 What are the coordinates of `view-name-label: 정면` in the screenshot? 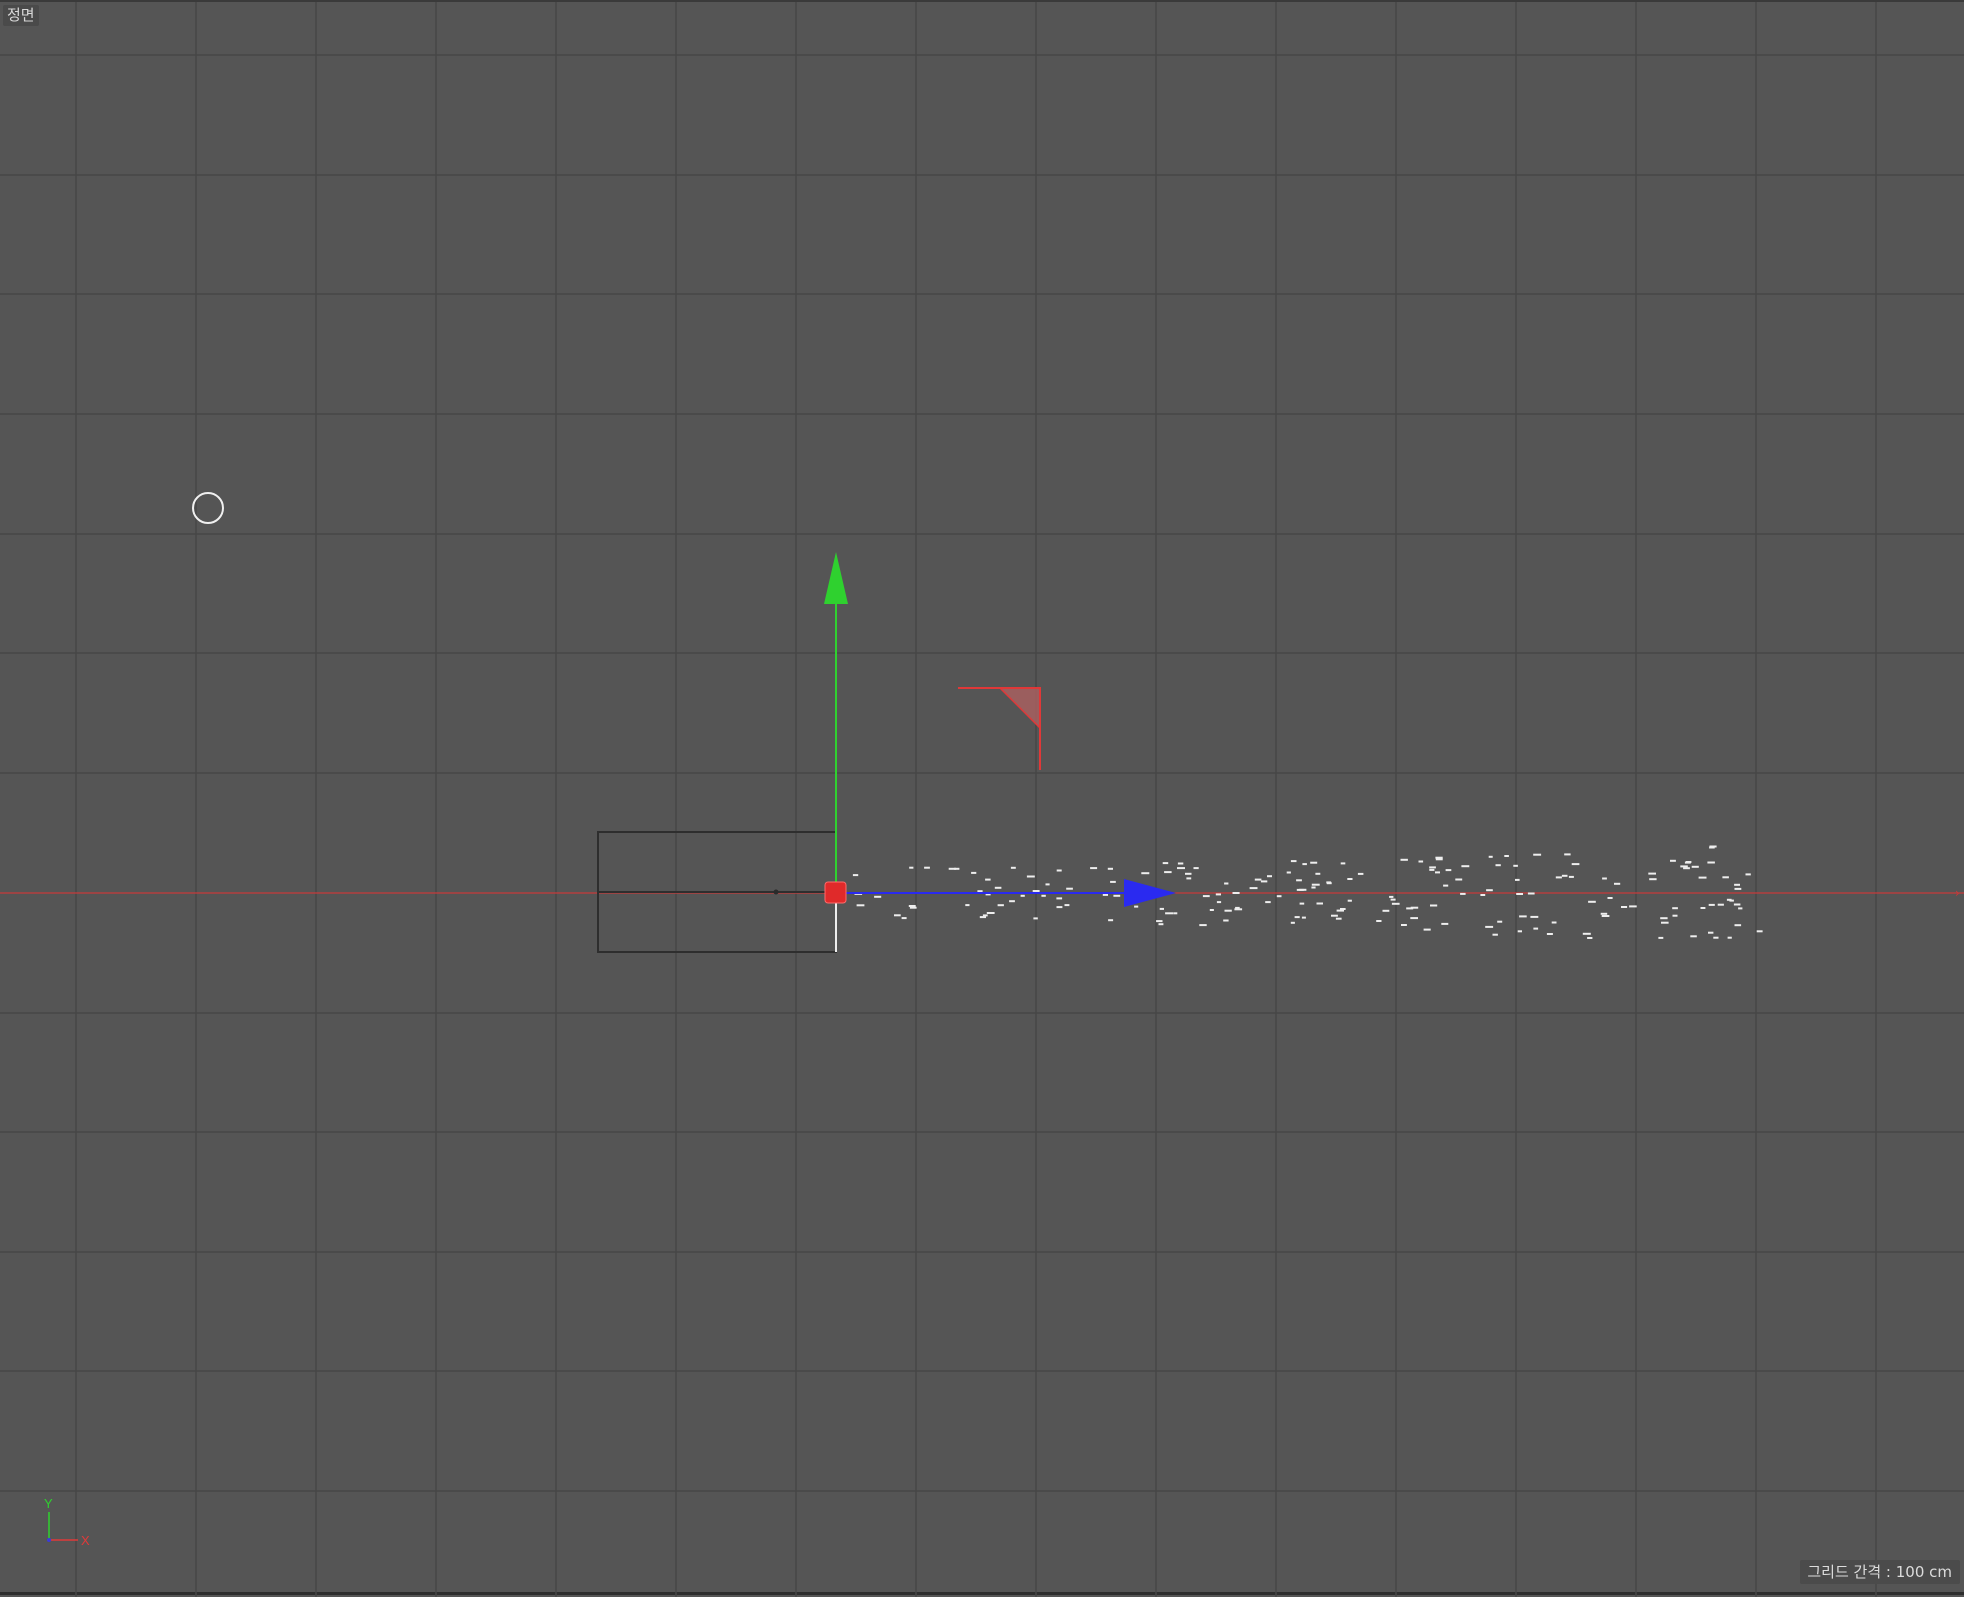 It's located at (21, 15).